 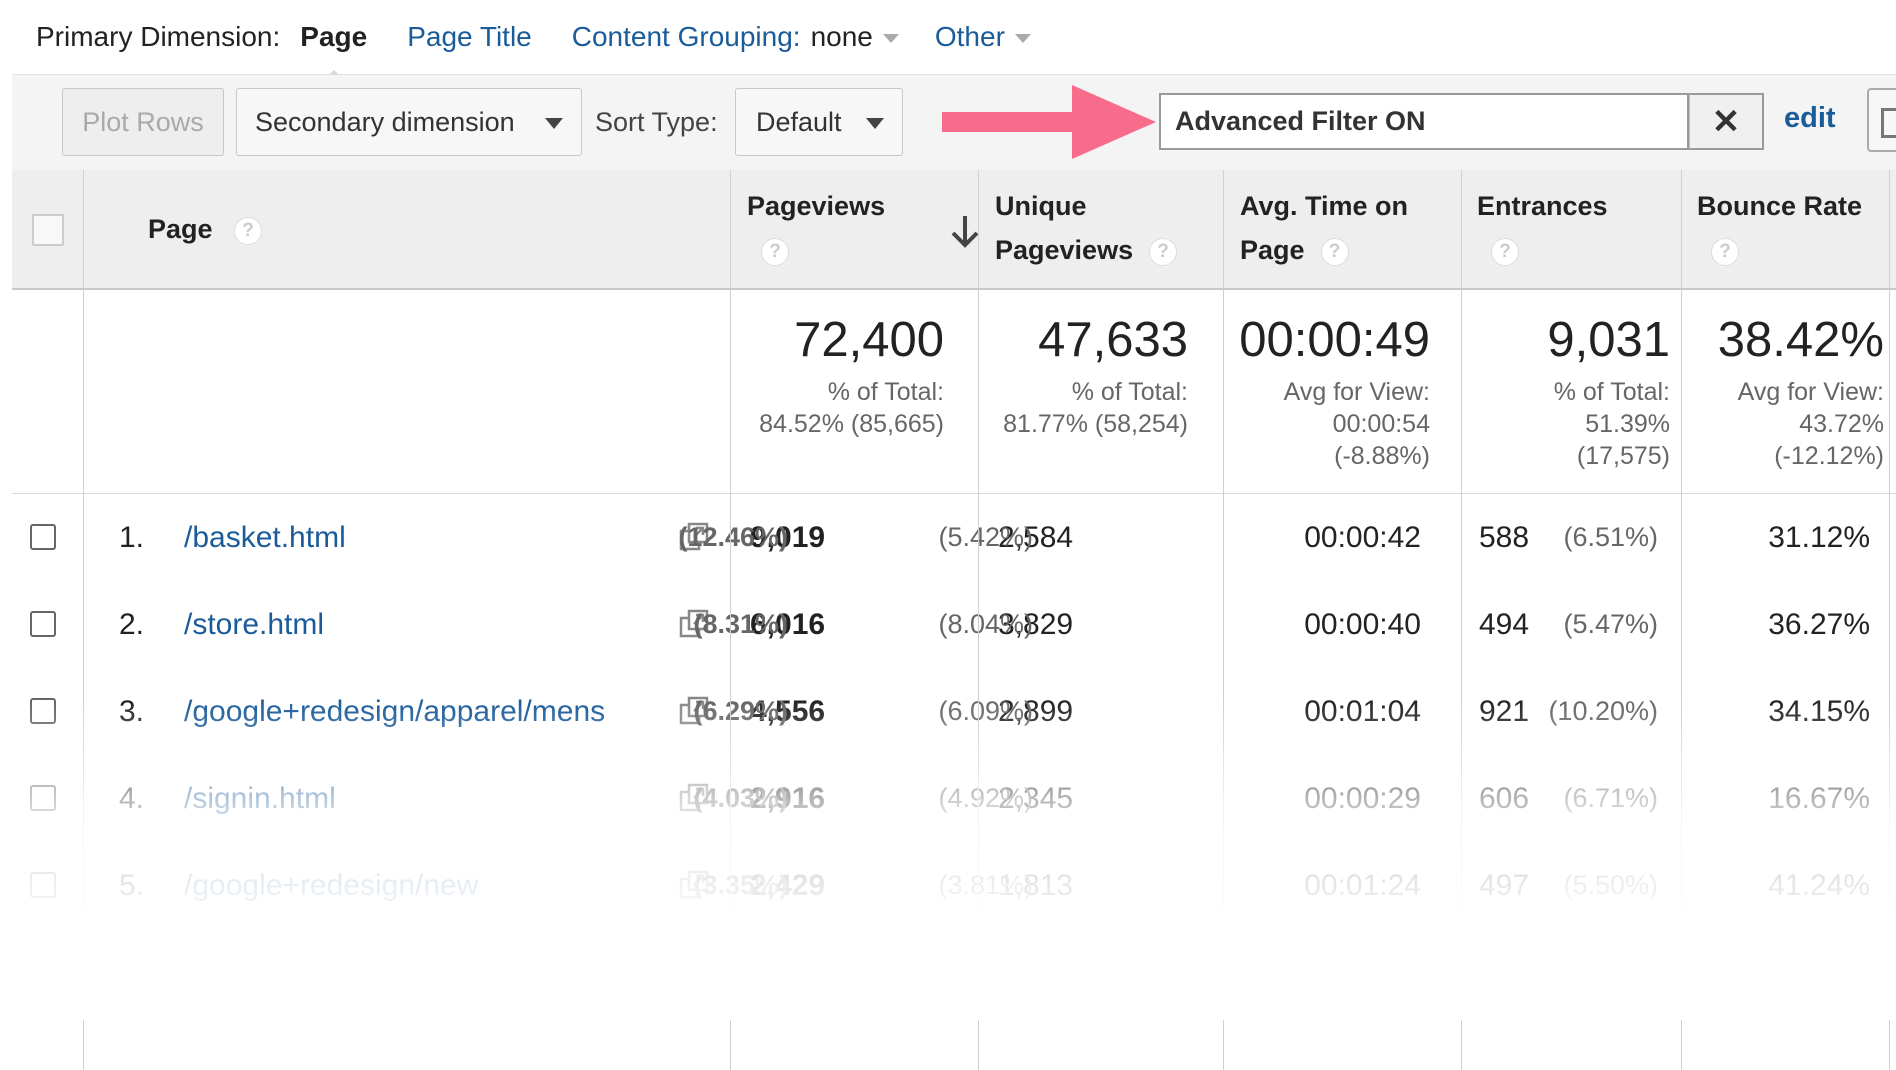 What do you see at coordinates (274, 972) in the screenshot?
I see `row-page-link: /asearch.html` at bounding box center [274, 972].